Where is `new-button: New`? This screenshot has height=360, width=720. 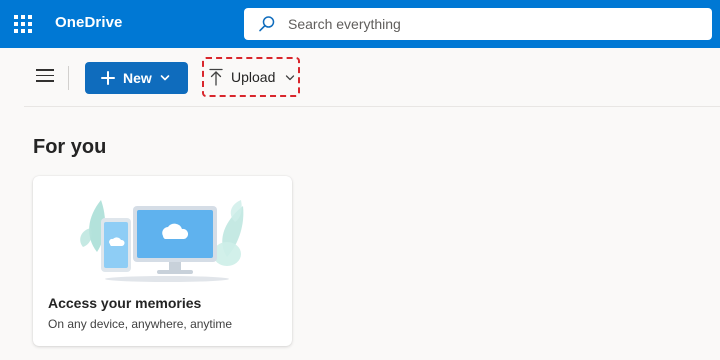 new-button: New is located at coordinates (136, 78).